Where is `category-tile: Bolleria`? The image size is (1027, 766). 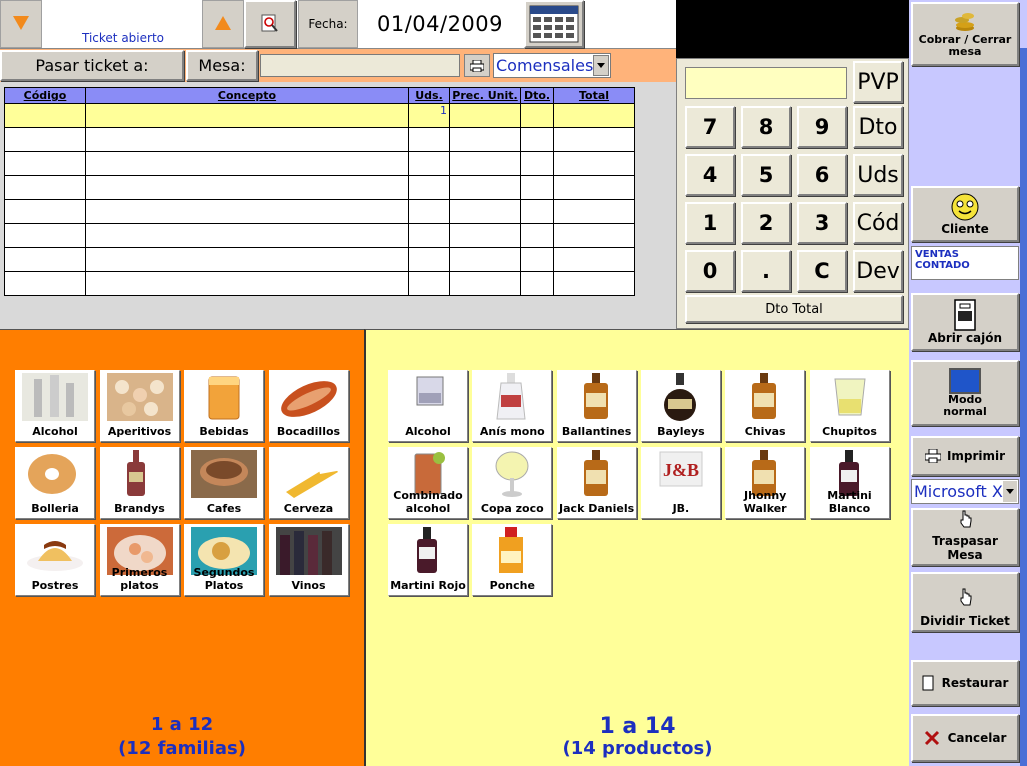
category-tile: Bolleria is located at coordinates (55, 483).